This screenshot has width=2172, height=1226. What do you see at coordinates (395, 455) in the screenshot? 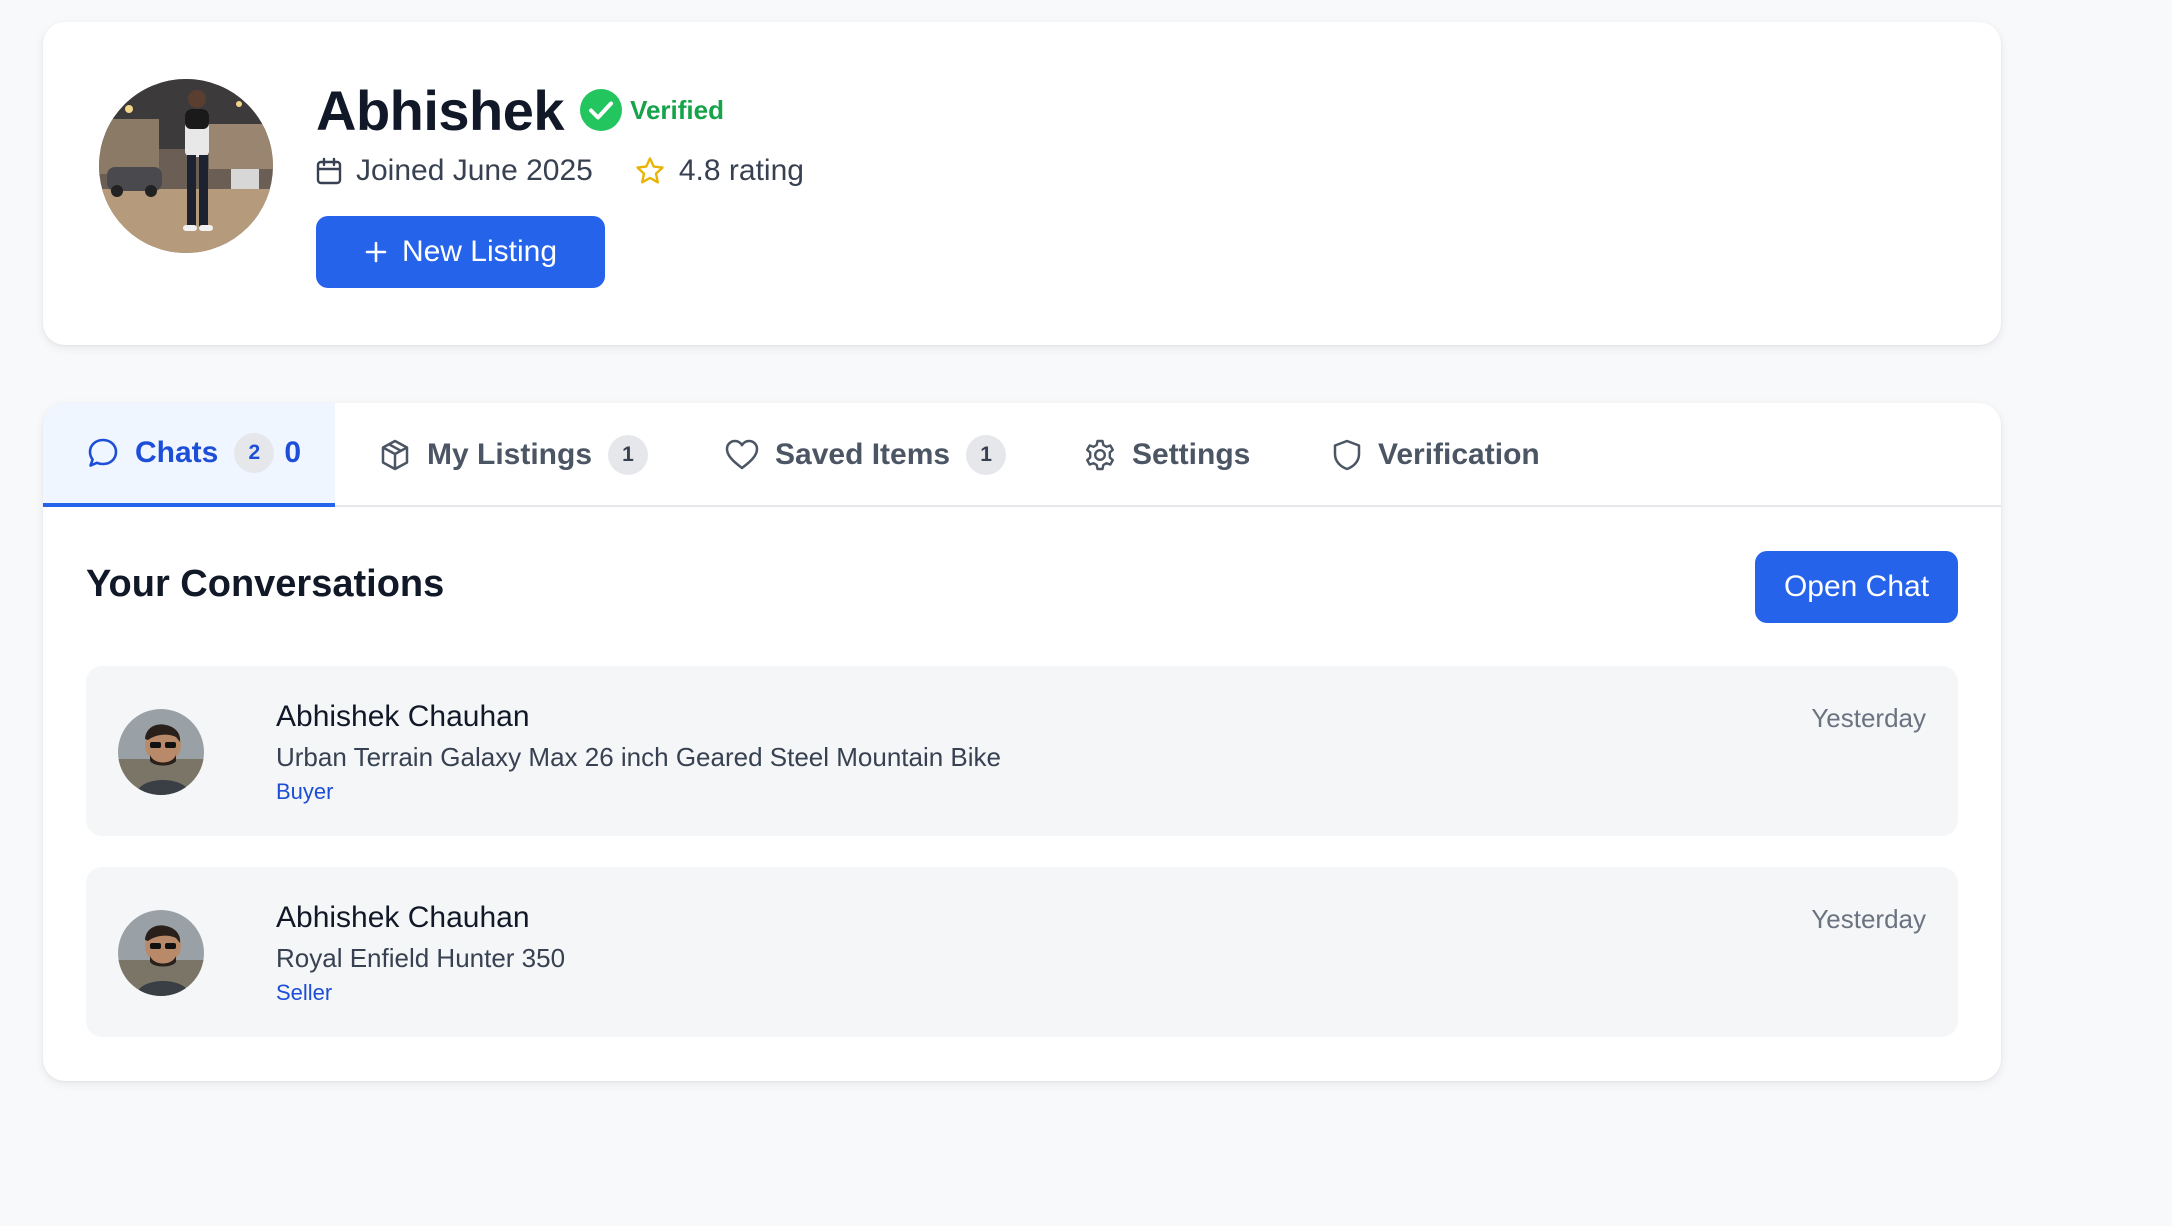
I see `package-icon` at bounding box center [395, 455].